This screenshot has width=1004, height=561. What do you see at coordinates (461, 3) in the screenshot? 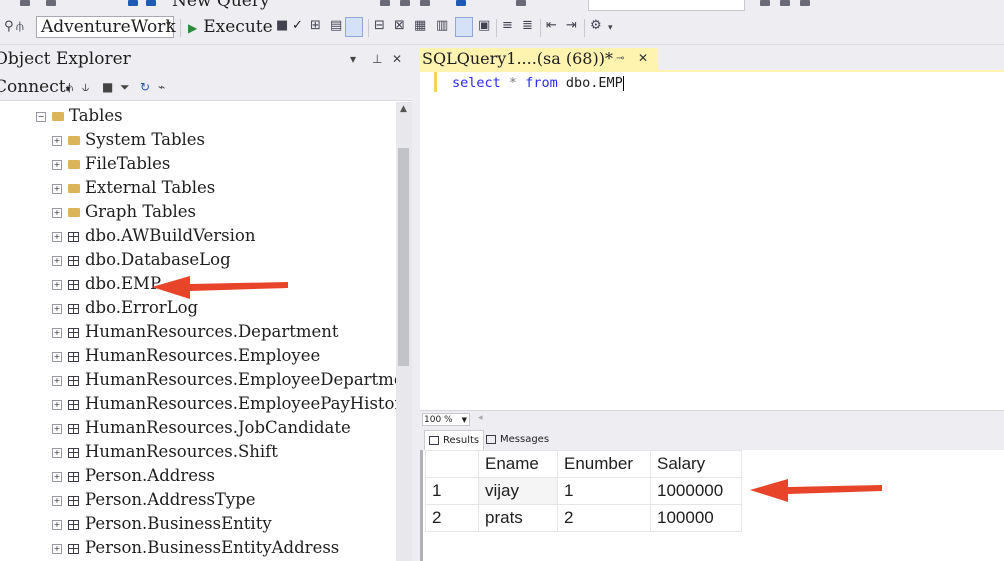
I see `undo-icon` at bounding box center [461, 3].